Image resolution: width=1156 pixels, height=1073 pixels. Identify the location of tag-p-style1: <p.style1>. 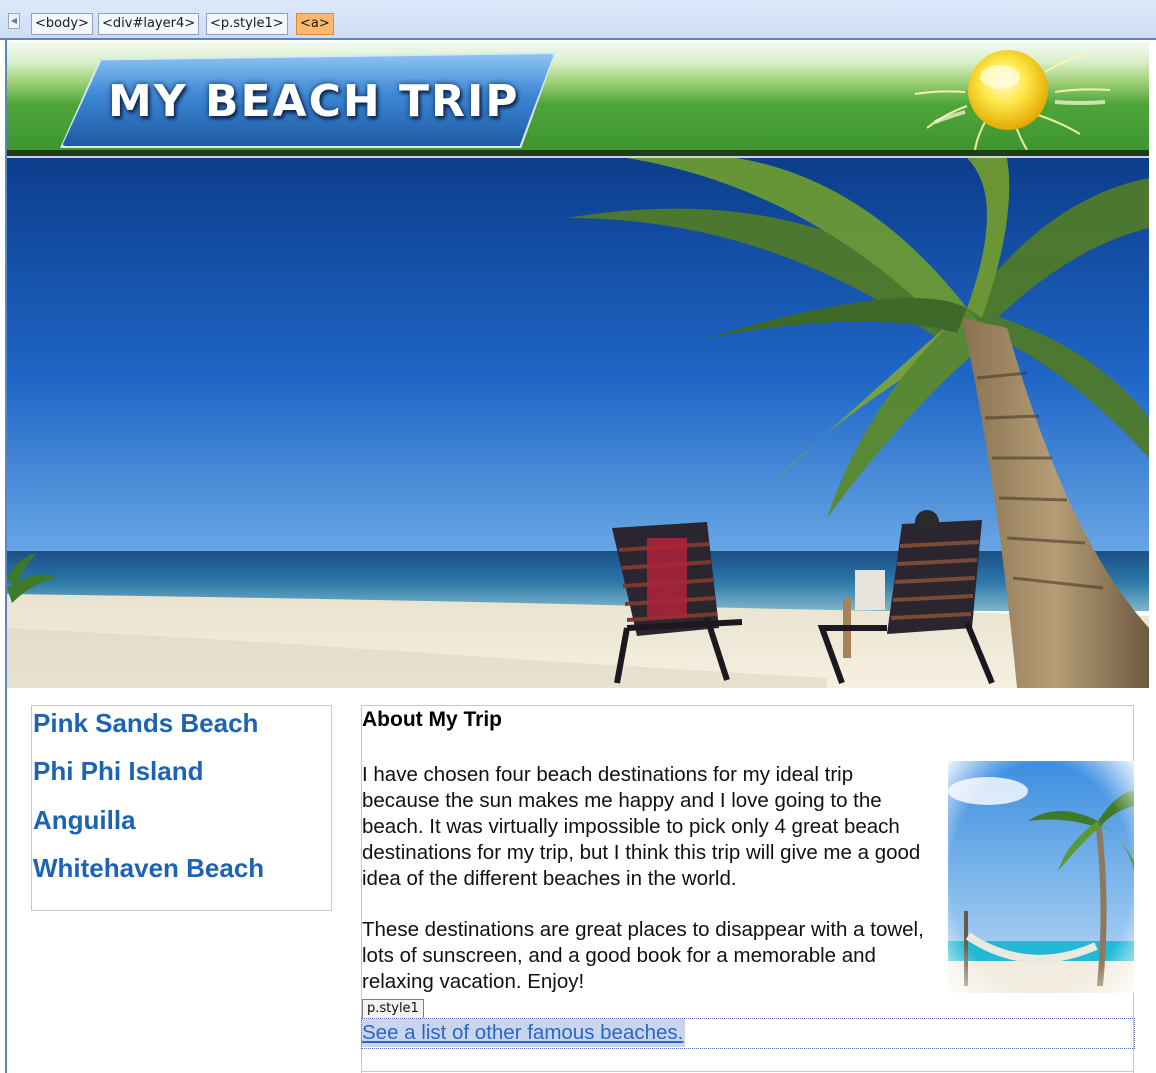
(247, 24).